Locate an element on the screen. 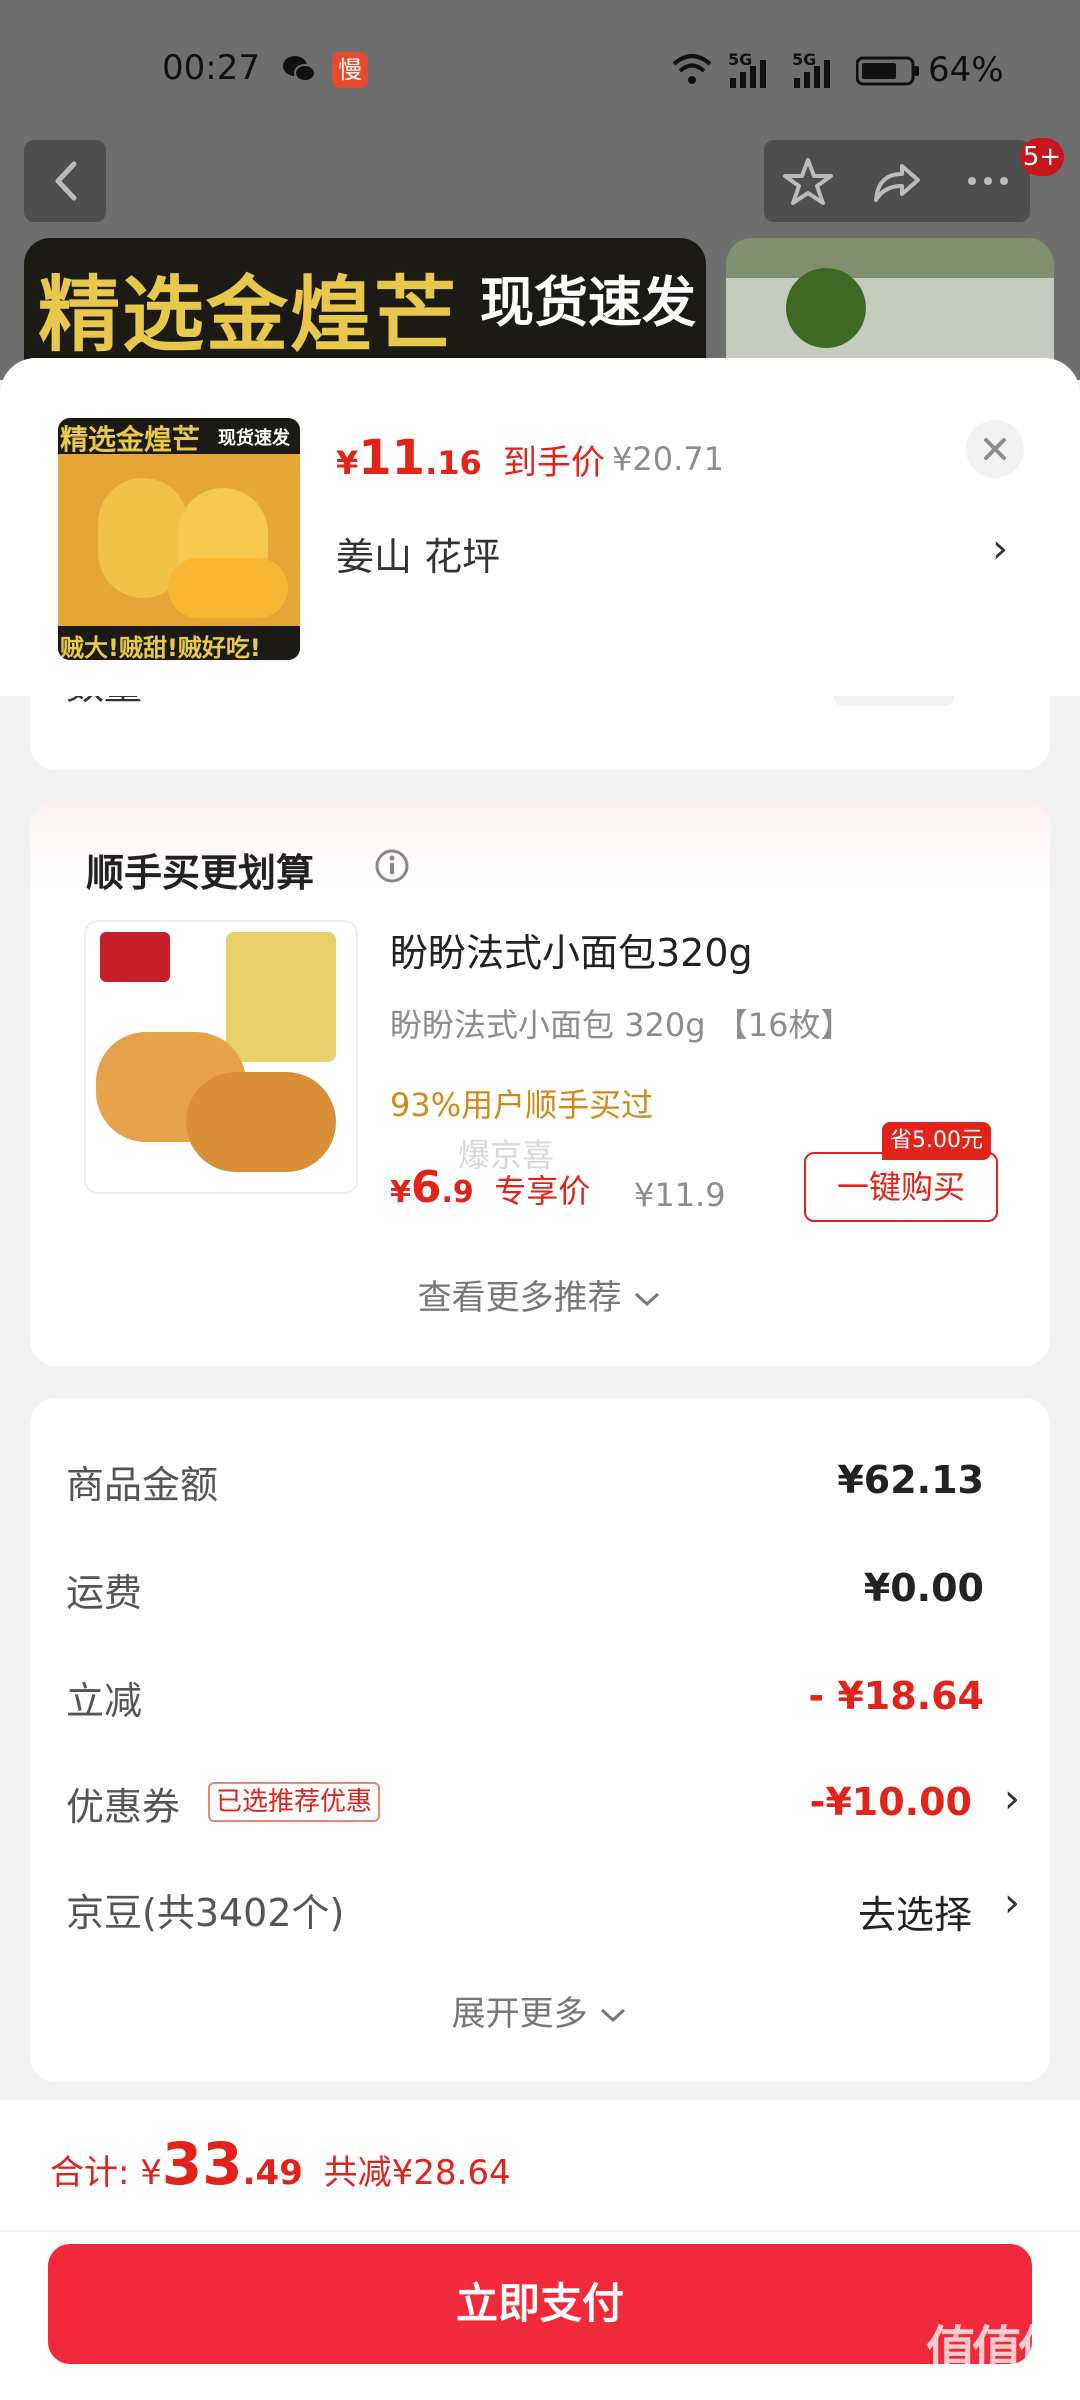 This screenshot has width=1080, height=2400. recommend-social-proof: 93%用户顺手买过 is located at coordinates (522, 1105).